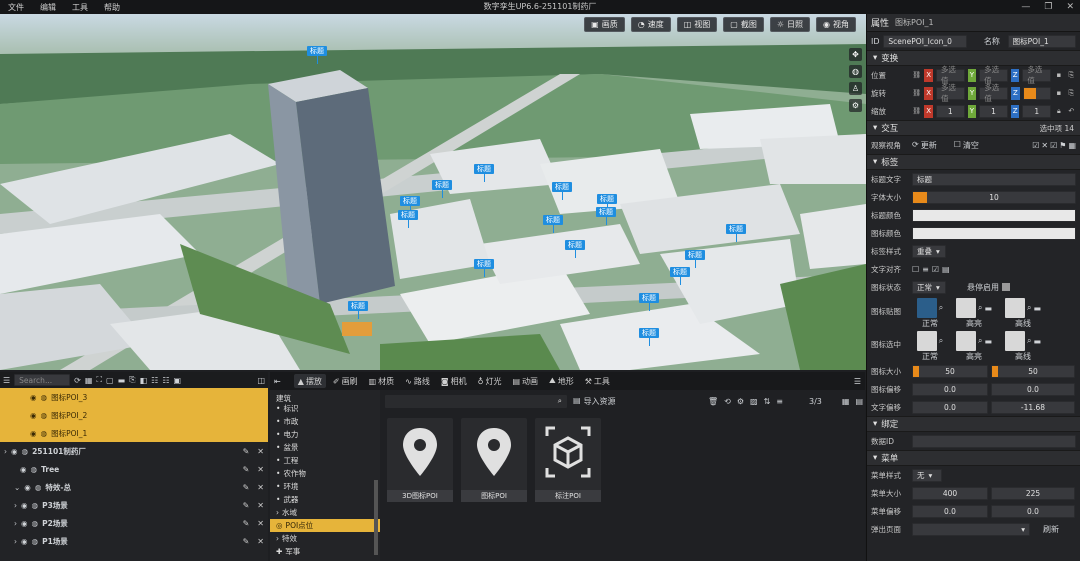 Image resolution: width=1080 pixels, height=561 pixels. Describe the element at coordinates (134, 505) in the screenshot. I see `tree-item: › ◉ ◍ P3场景 ✎ ✕` at that location.